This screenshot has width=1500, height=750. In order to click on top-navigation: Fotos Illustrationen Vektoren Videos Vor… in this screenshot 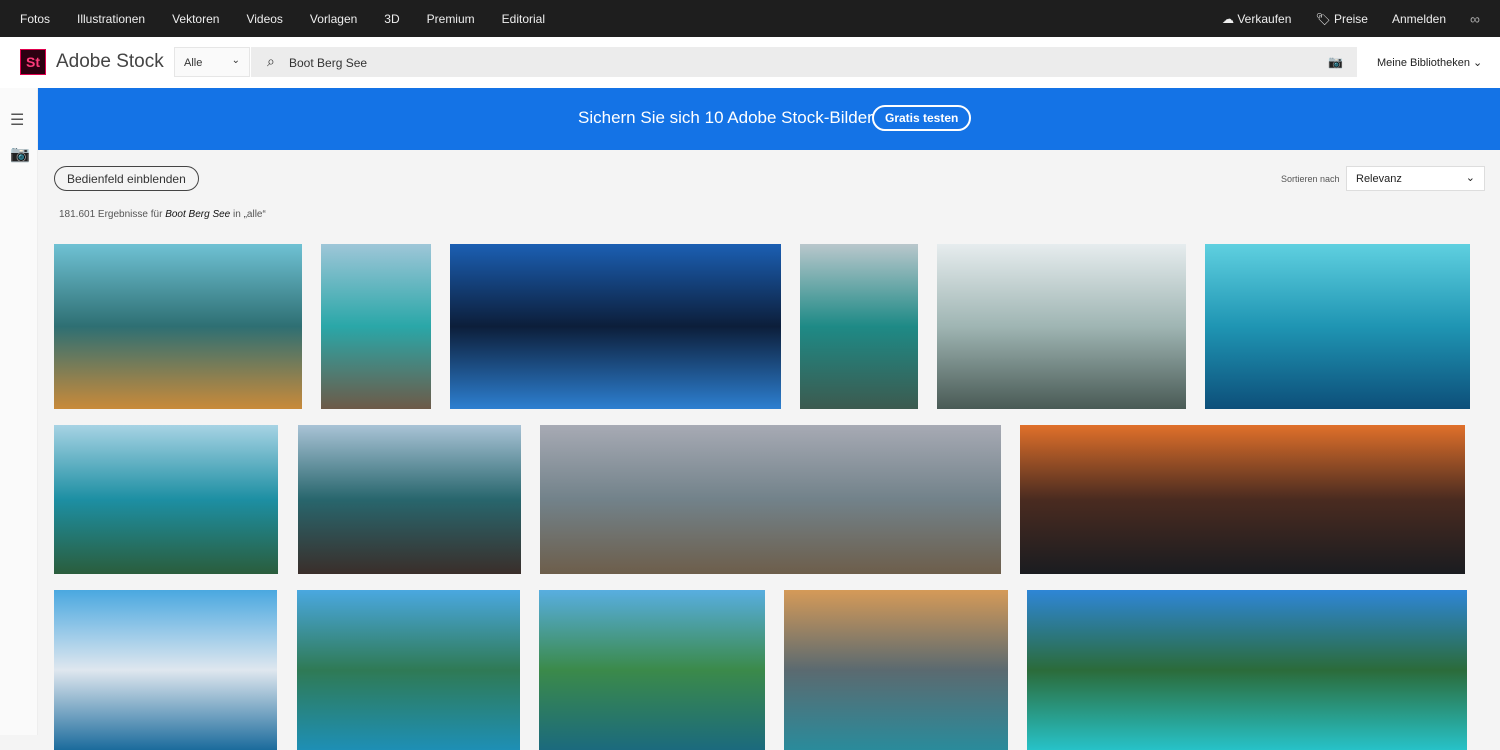, I will do `click(750, 18)`.